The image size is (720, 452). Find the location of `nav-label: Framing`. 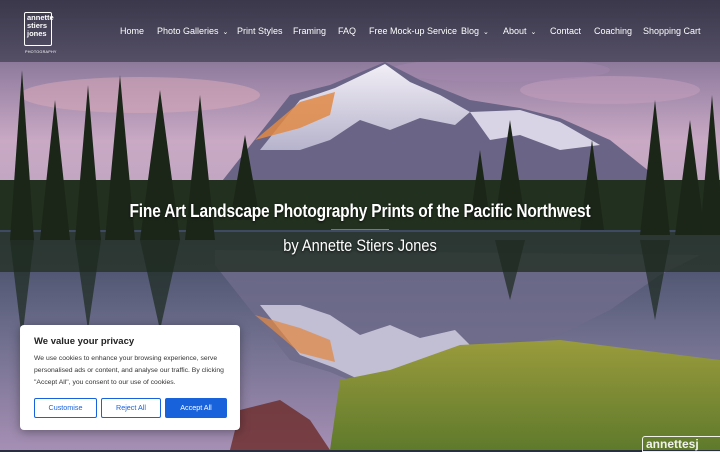

nav-label: Framing is located at coordinates (310, 31).